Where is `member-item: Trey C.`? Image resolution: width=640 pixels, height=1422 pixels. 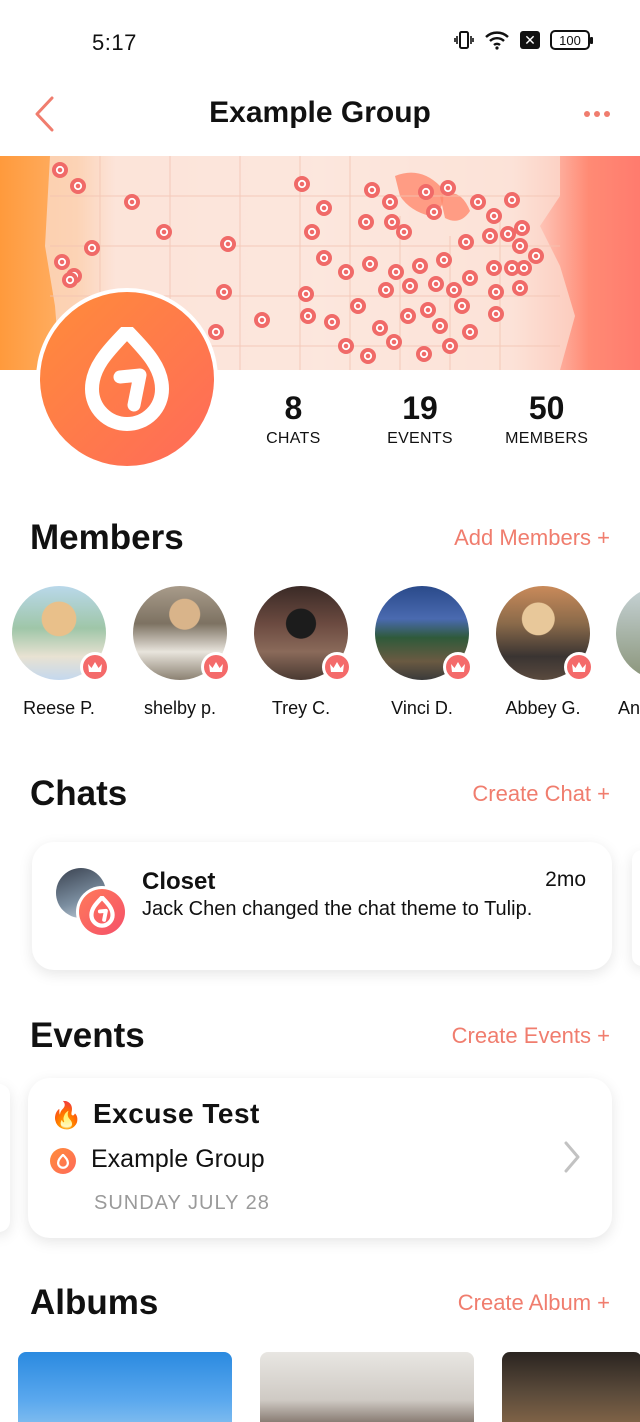
member-item: Trey C. is located at coordinates (301, 652).